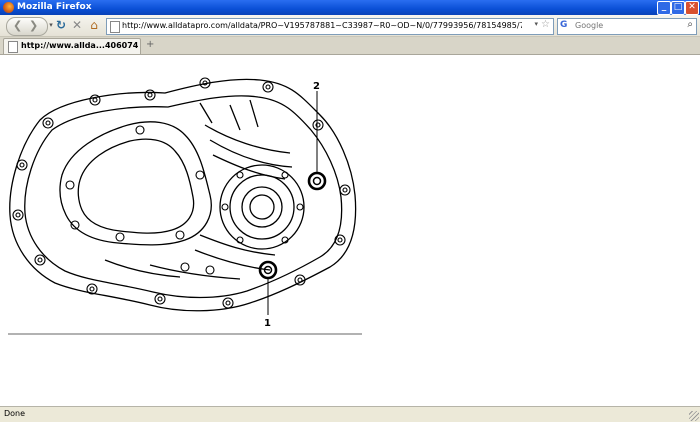  Describe the element at coordinates (115, 27) in the screenshot. I see `page-icon` at that location.